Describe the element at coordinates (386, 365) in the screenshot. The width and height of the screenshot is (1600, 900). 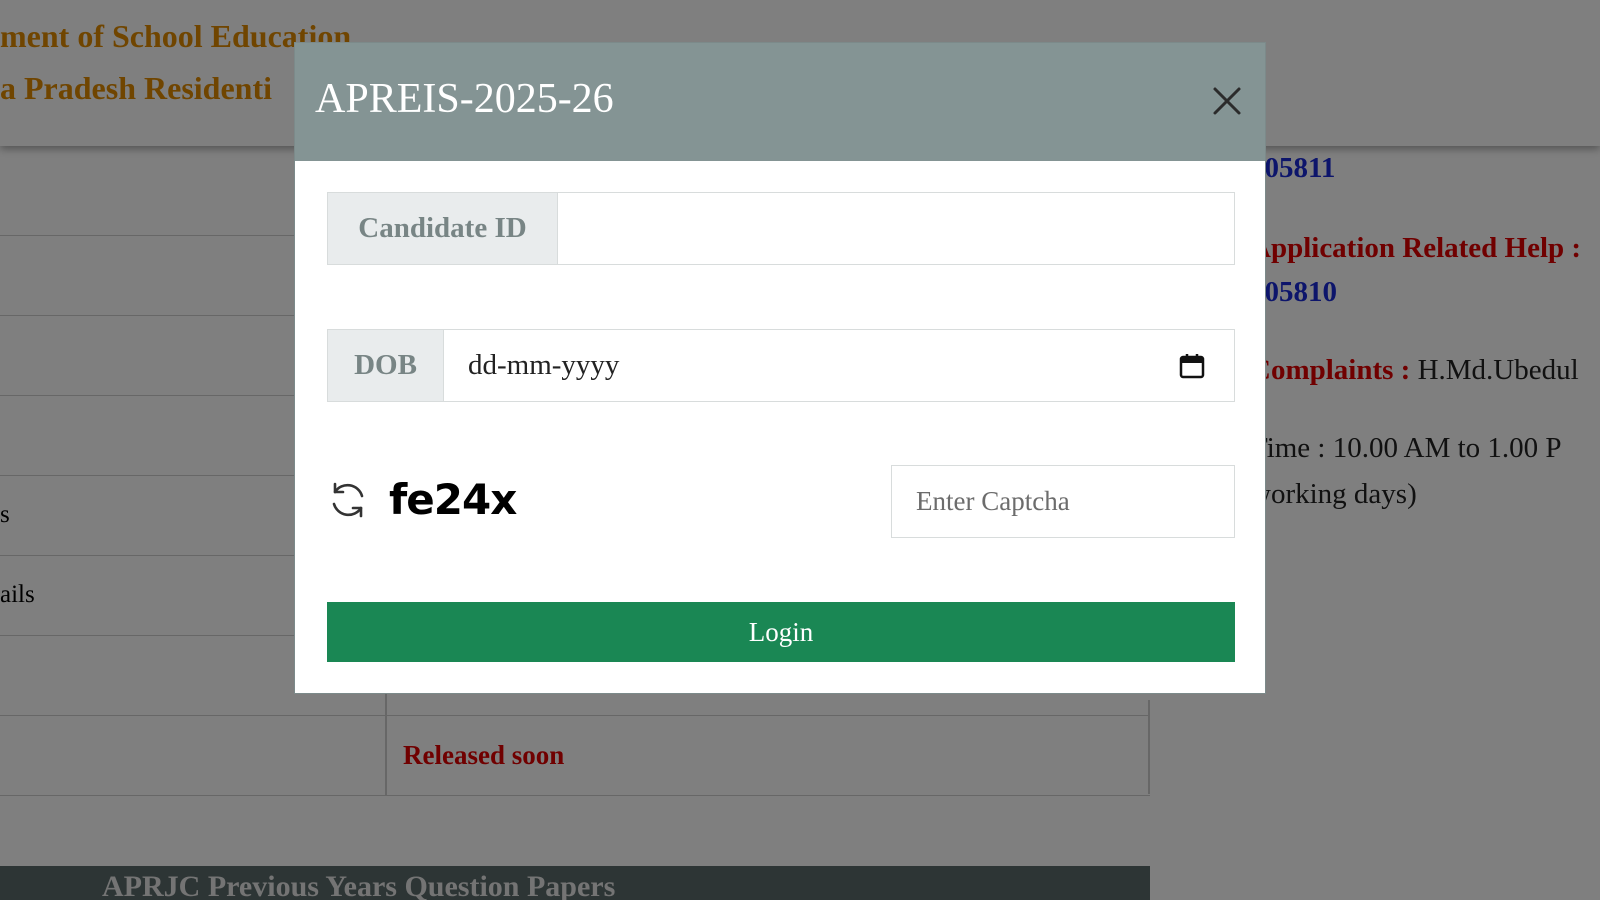
I see `dob-label: DOB` at that location.